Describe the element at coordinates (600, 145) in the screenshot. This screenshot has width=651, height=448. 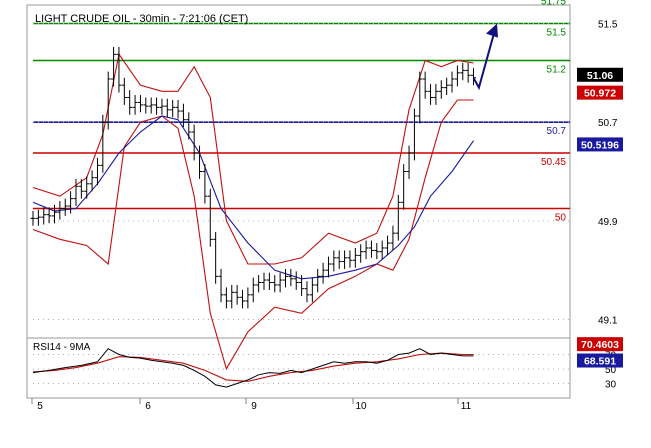
I see `price-badge-label-2: 50.5196` at that location.